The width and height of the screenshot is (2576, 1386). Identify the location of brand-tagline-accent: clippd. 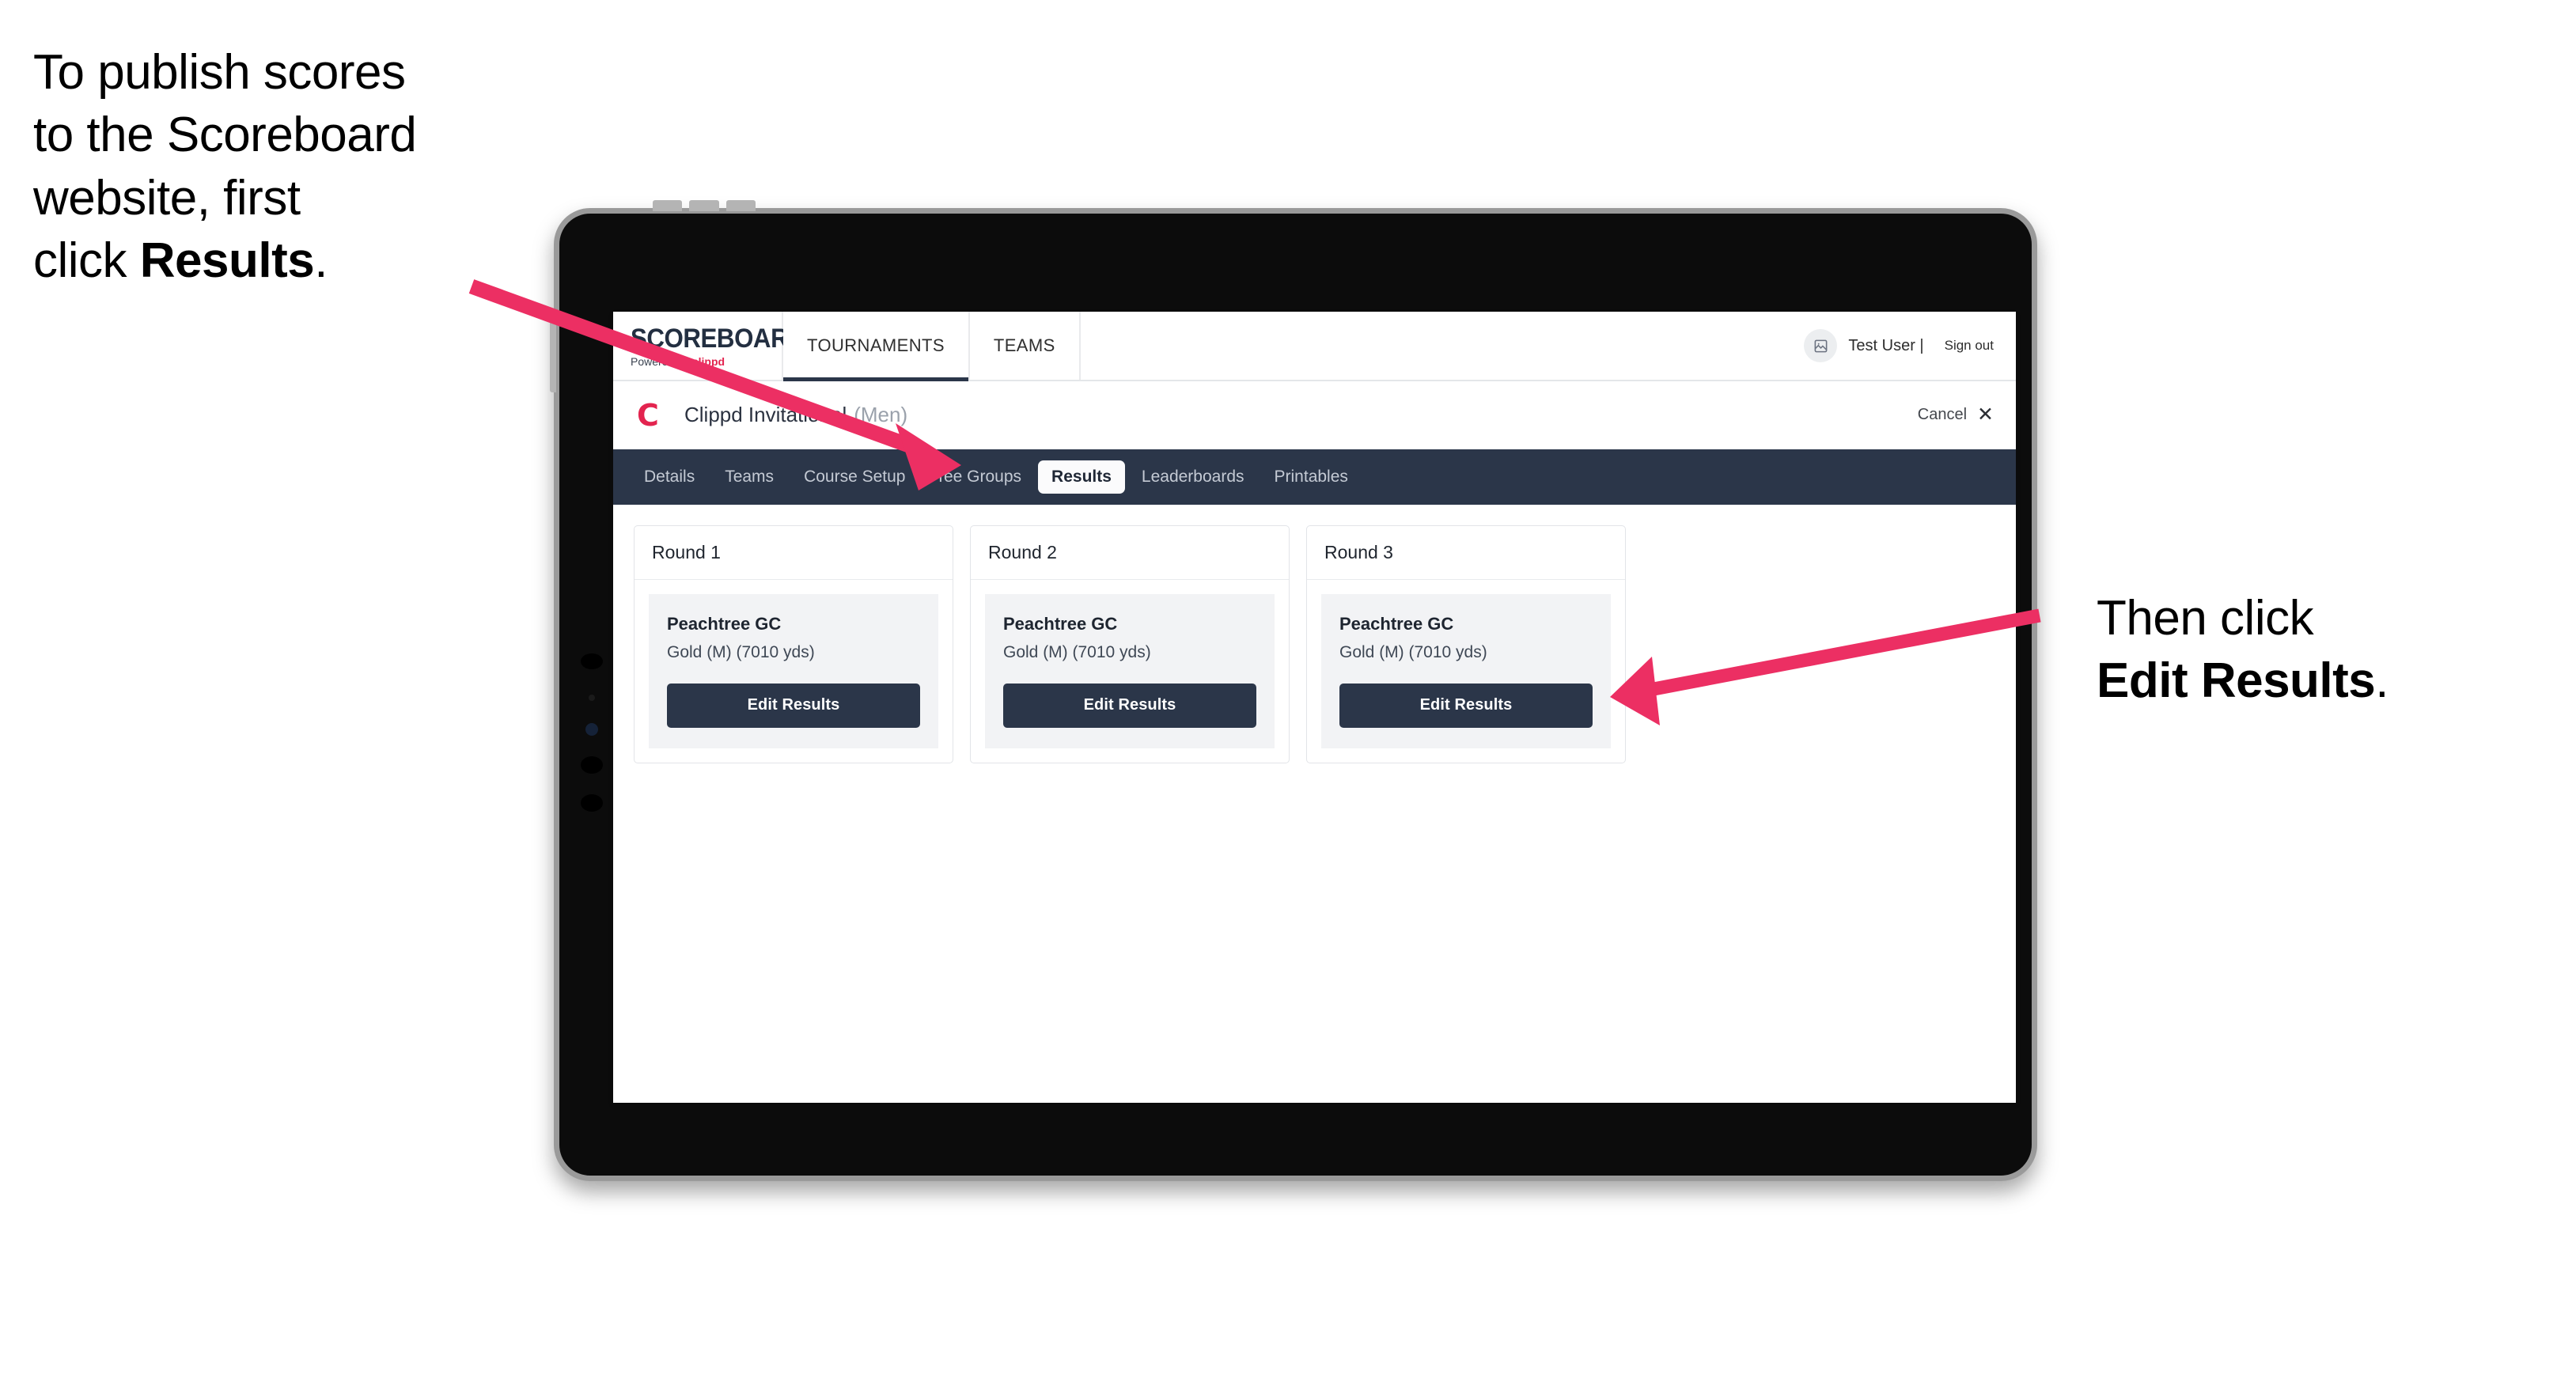
(708, 361).